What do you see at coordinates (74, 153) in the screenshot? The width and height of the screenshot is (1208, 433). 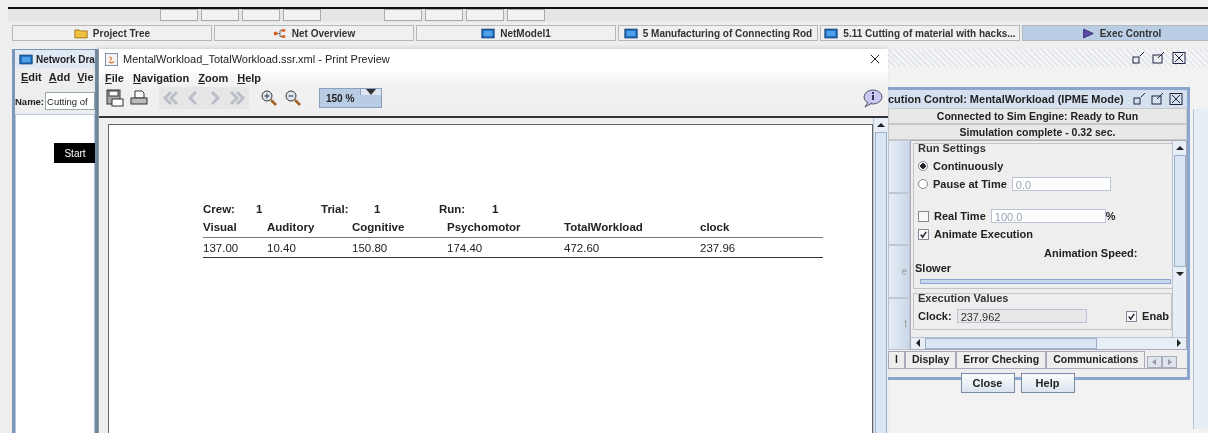 I see `network-node: Start` at bounding box center [74, 153].